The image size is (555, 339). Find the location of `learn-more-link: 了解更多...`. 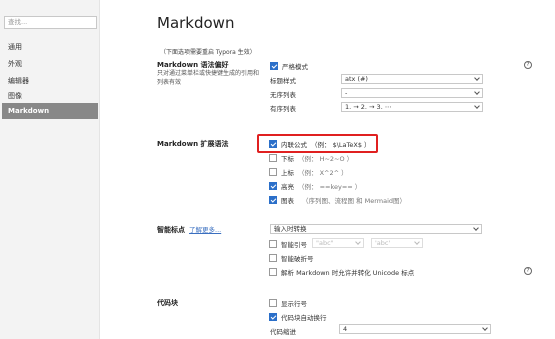

learn-more-link: 了解更多... is located at coordinates (205, 230).